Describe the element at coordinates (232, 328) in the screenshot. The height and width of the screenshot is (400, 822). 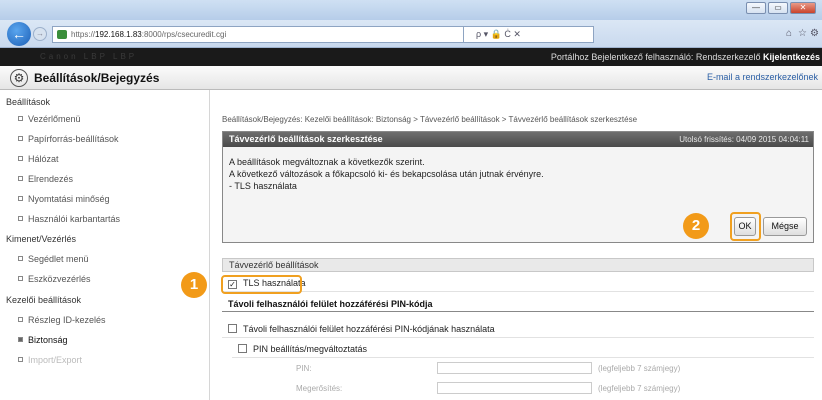
I see `use-pin-checkbox` at that location.